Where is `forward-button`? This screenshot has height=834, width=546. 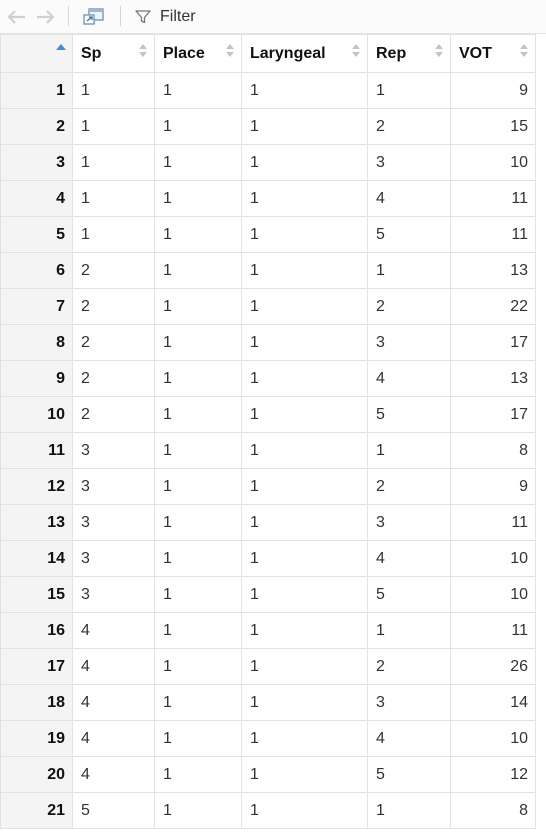
forward-button is located at coordinates (45, 17).